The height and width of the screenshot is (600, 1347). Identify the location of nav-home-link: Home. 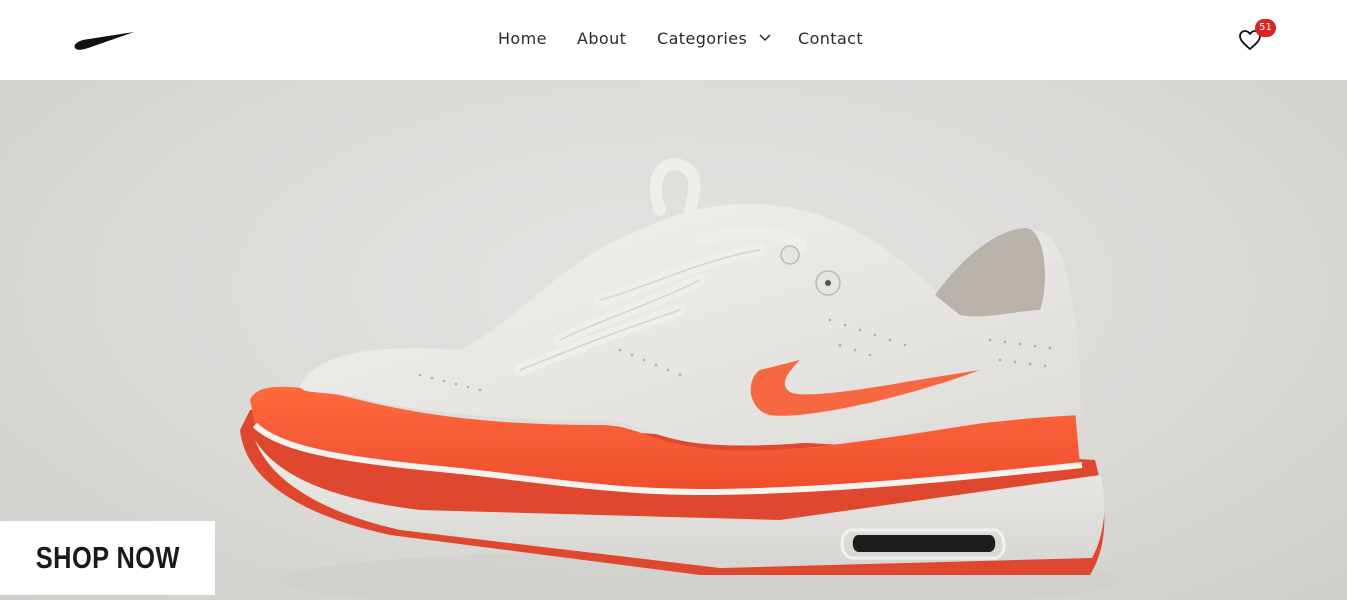
(522, 39).